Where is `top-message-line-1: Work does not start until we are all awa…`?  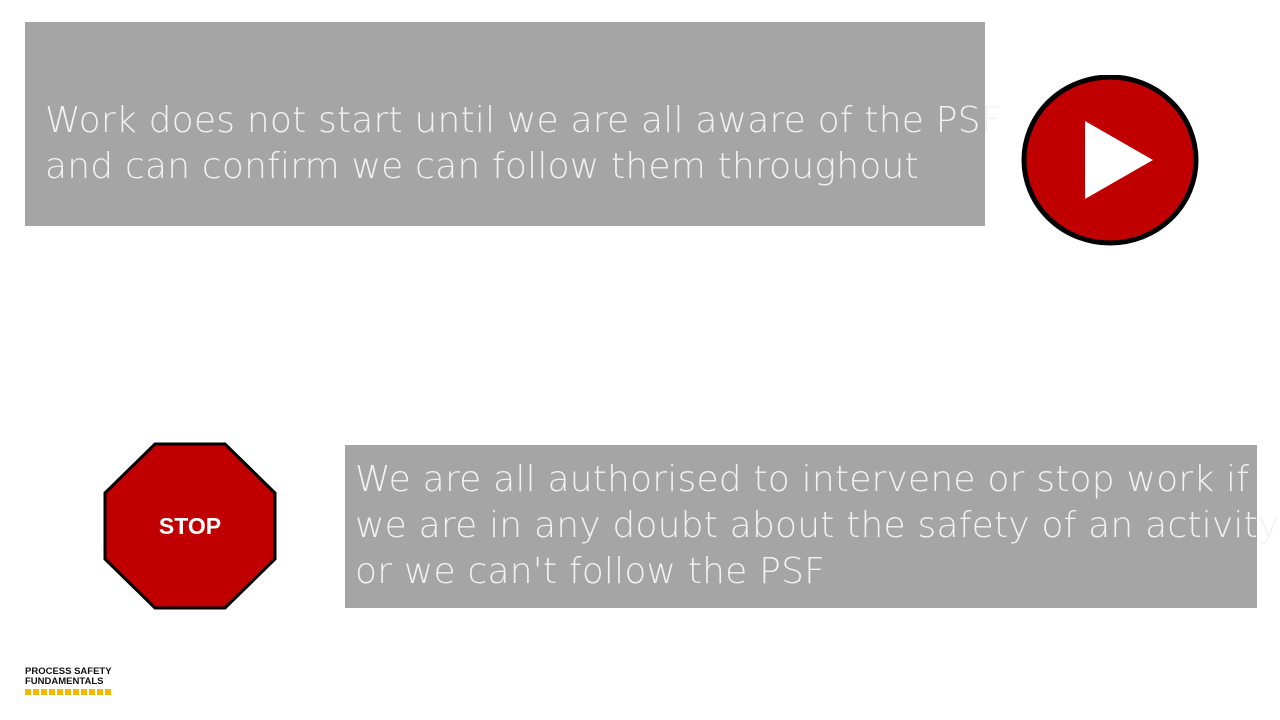 top-message-line-1: Work does not start until we are all awa… is located at coordinates (523, 120).